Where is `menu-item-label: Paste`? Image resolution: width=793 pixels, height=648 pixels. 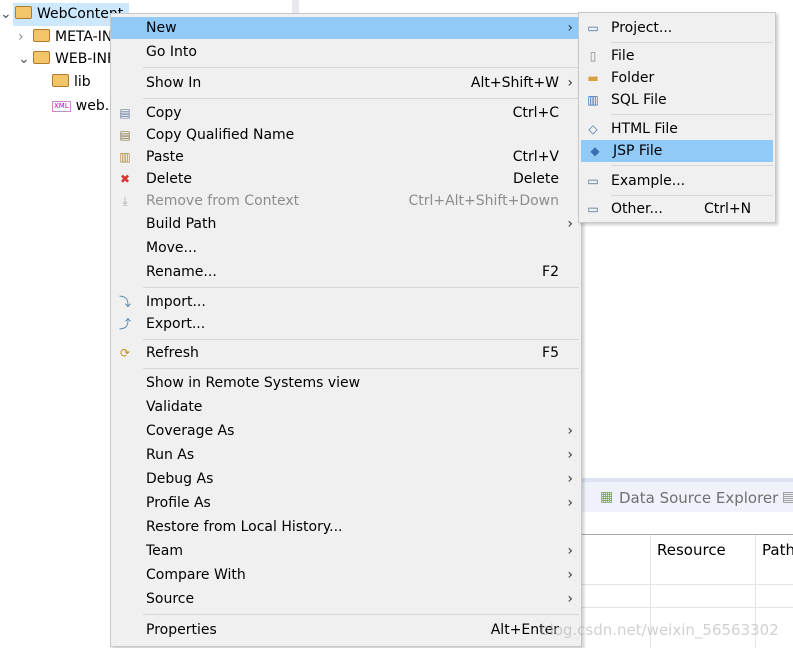 menu-item-label: Paste is located at coordinates (165, 157).